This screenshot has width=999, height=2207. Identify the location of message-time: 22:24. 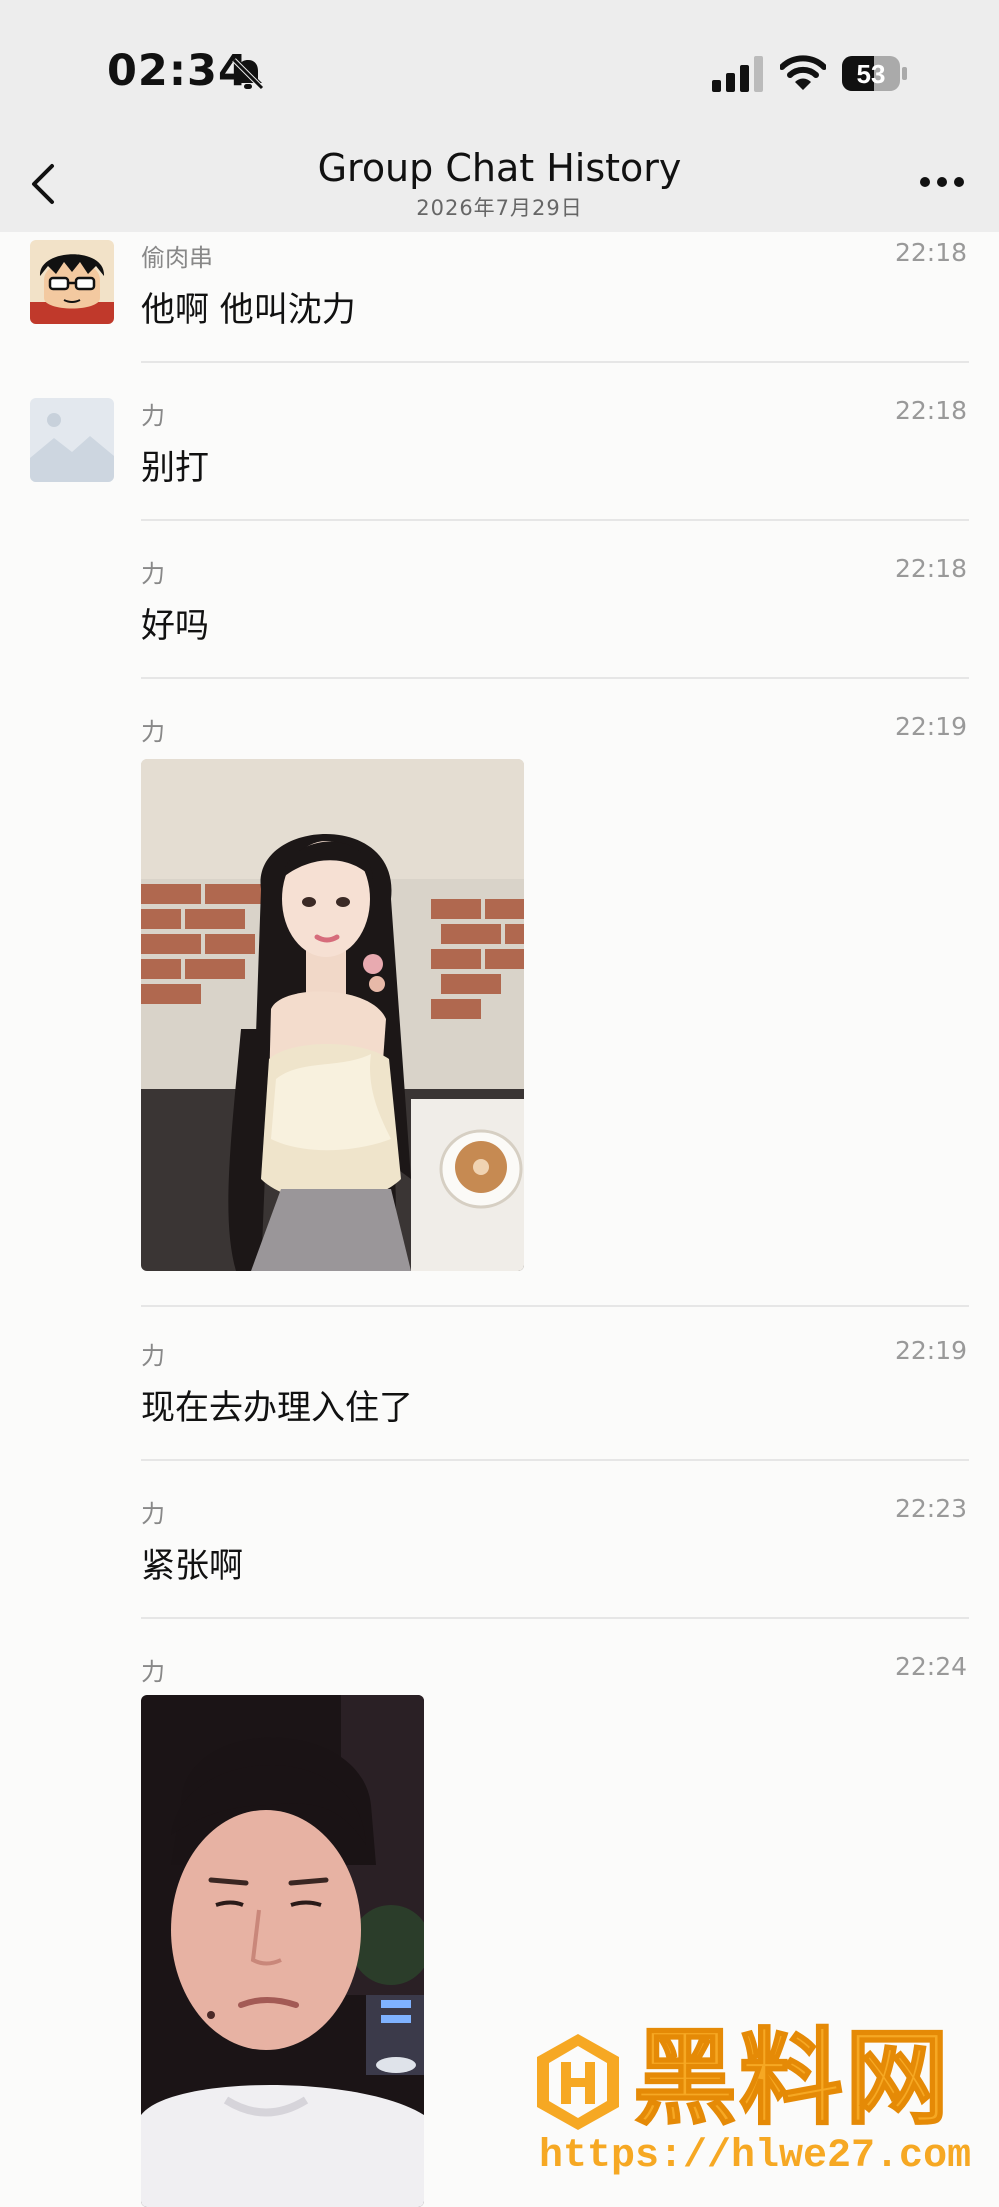
(930, 1666).